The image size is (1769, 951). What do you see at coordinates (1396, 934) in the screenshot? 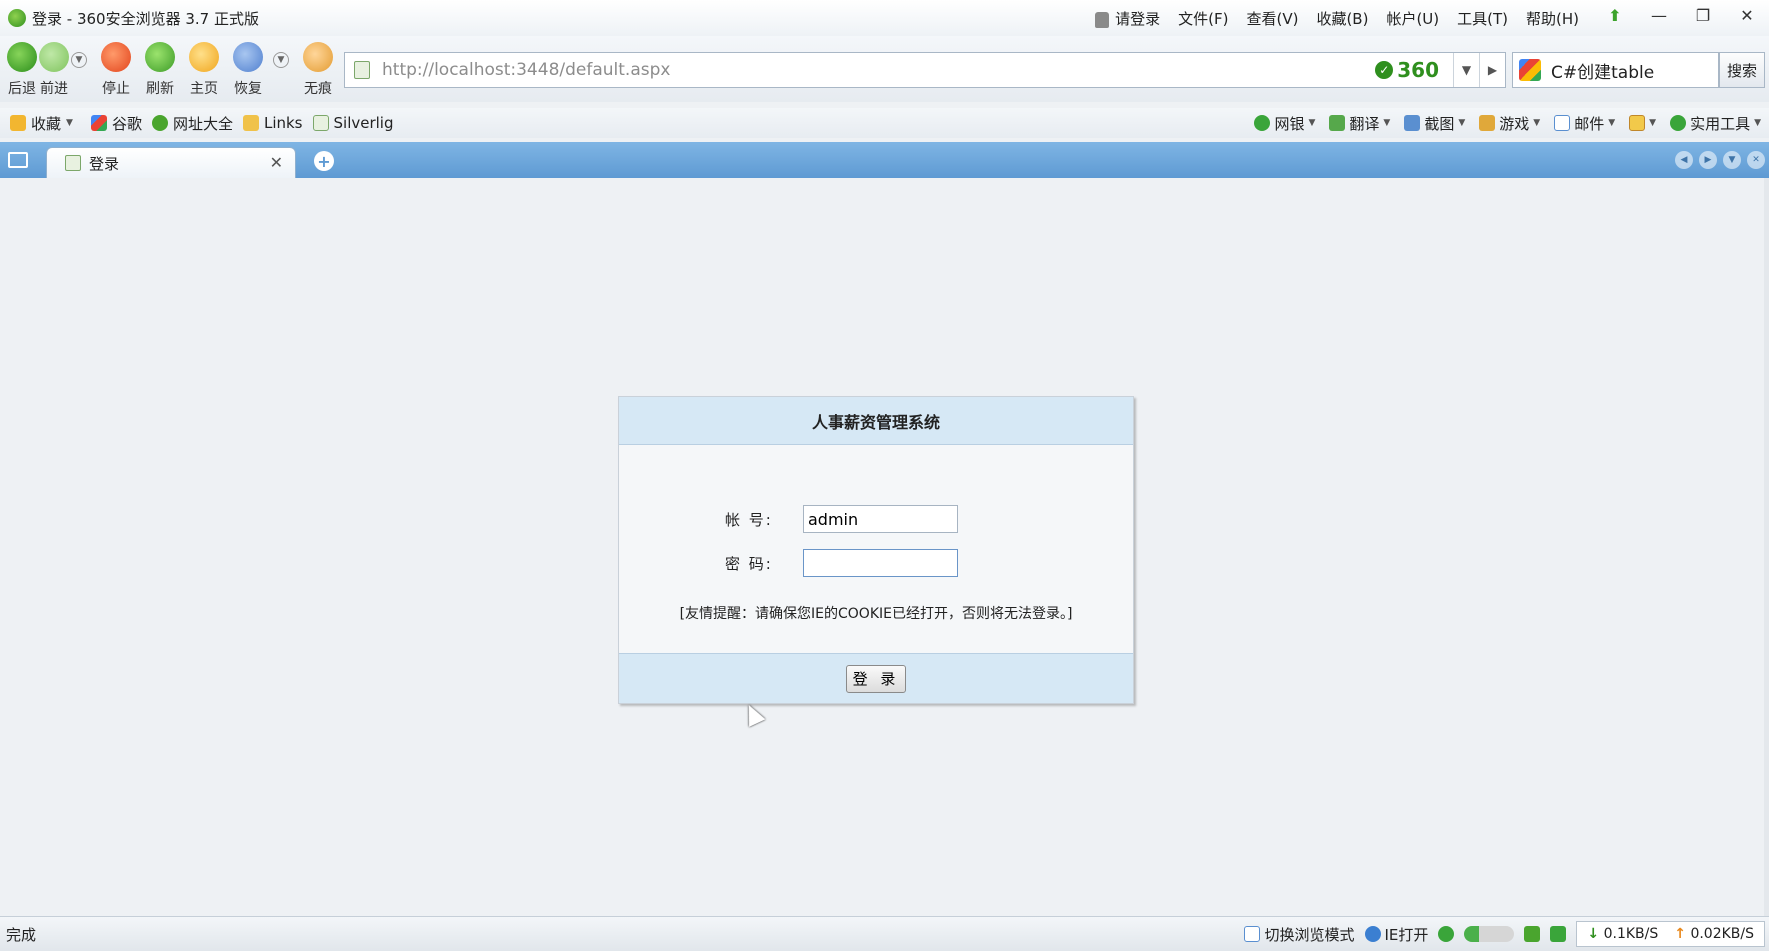
I see `ie-open-button: IE打开` at bounding box center [1396, 934].